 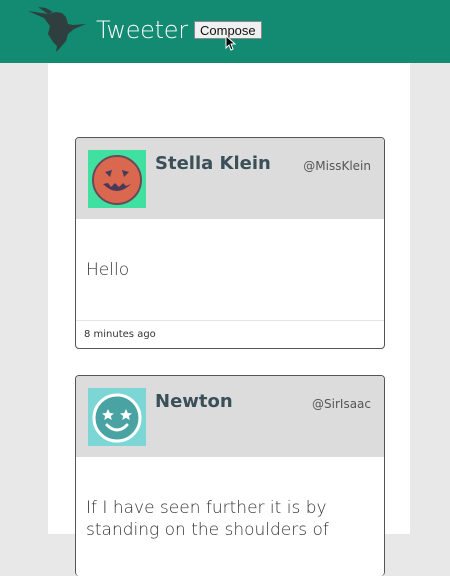 What do you see at coordinates (341, 404) in the screenshot?
I see `tweet-author-handle: @SirIsaac` at bounding box center [341, 404].